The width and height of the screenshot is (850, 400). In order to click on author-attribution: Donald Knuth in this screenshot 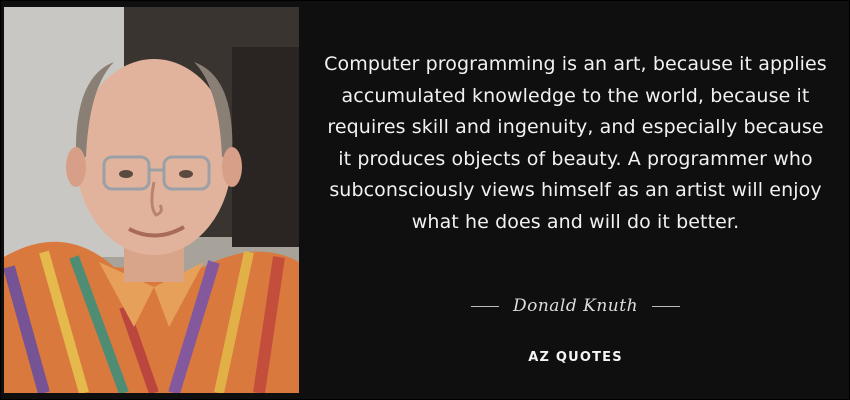, I will do `click(575, 306)`.